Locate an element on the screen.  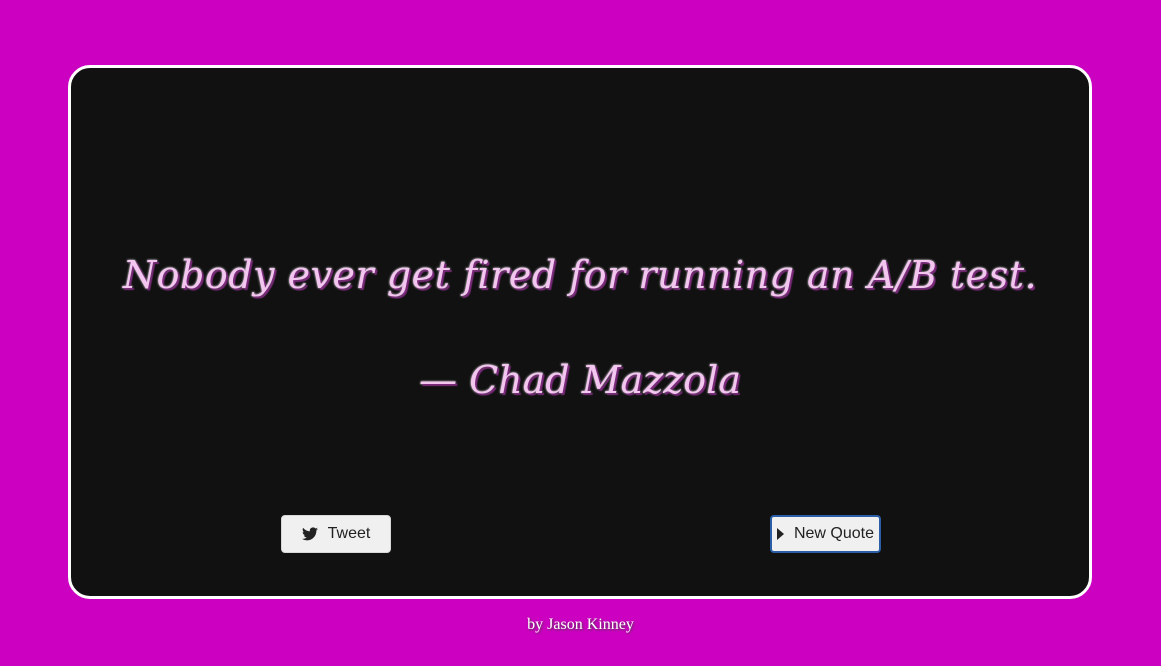
new-quote-button-label: New Quote is located at coordinates (834, 533).